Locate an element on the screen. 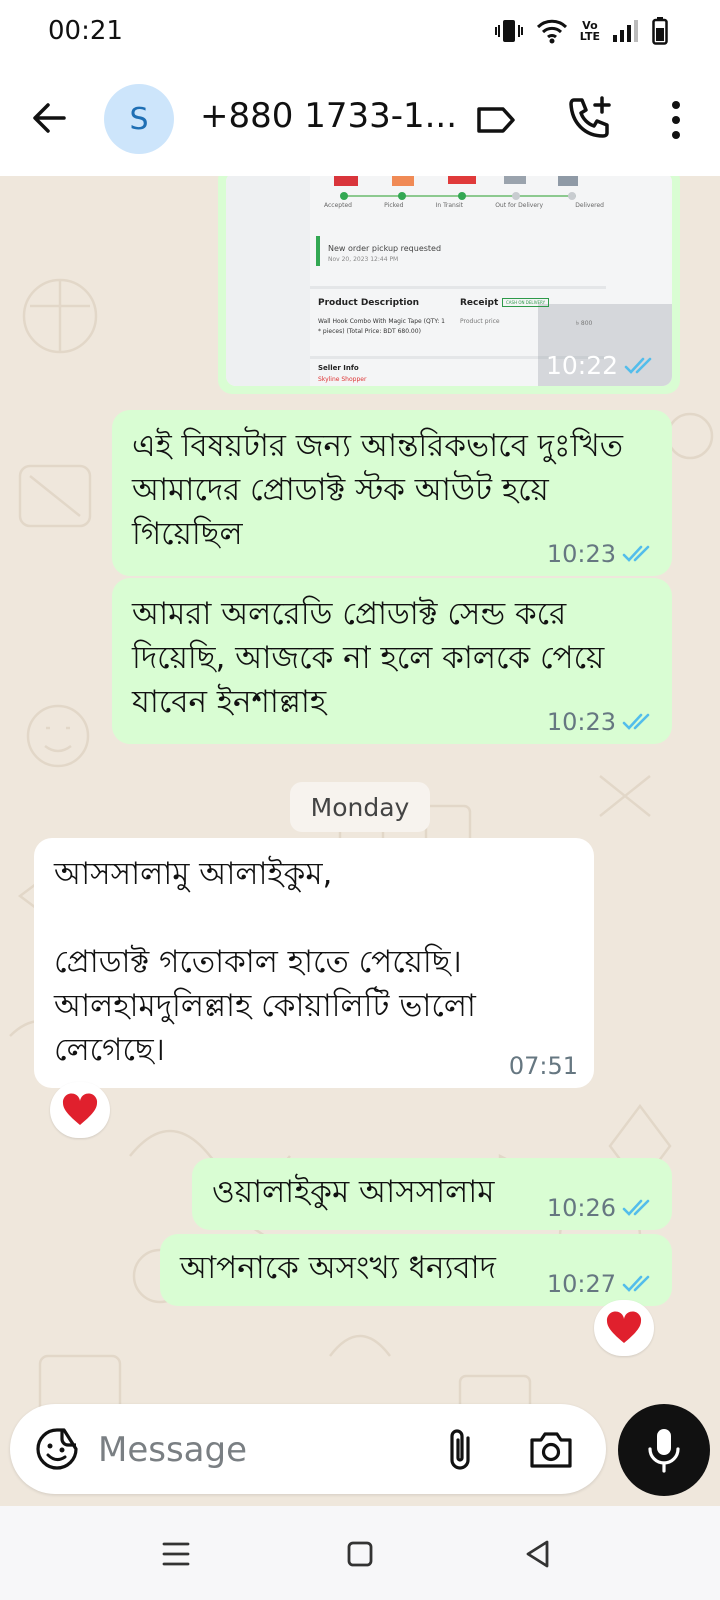 The height and width of the screenshot is (1600, 720). pickup-note-time: Nov 20, 2023 12:44 PM is located at coordinates (363, 259).